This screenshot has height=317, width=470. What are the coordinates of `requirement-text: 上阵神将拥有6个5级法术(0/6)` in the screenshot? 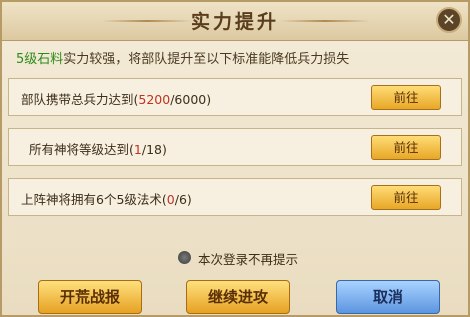 It's located at (106, 199).